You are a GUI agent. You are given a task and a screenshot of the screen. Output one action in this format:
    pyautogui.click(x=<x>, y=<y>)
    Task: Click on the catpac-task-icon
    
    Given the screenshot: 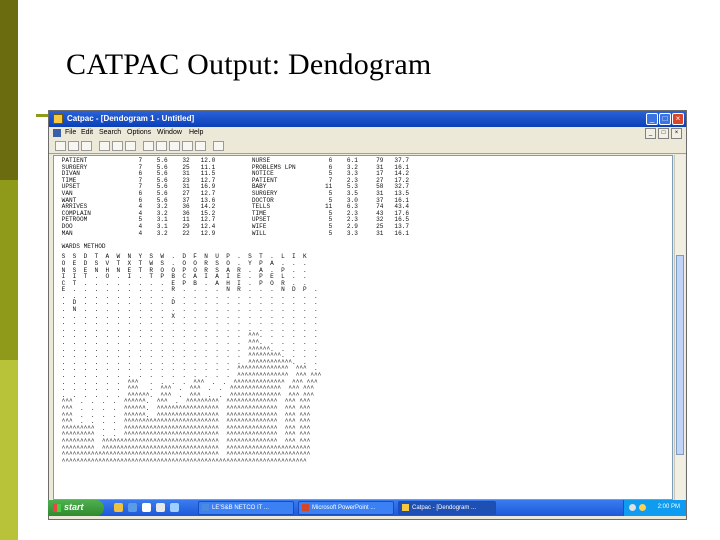 What is the action you would take?
    pyautogui.click(x=405, y=507)
    